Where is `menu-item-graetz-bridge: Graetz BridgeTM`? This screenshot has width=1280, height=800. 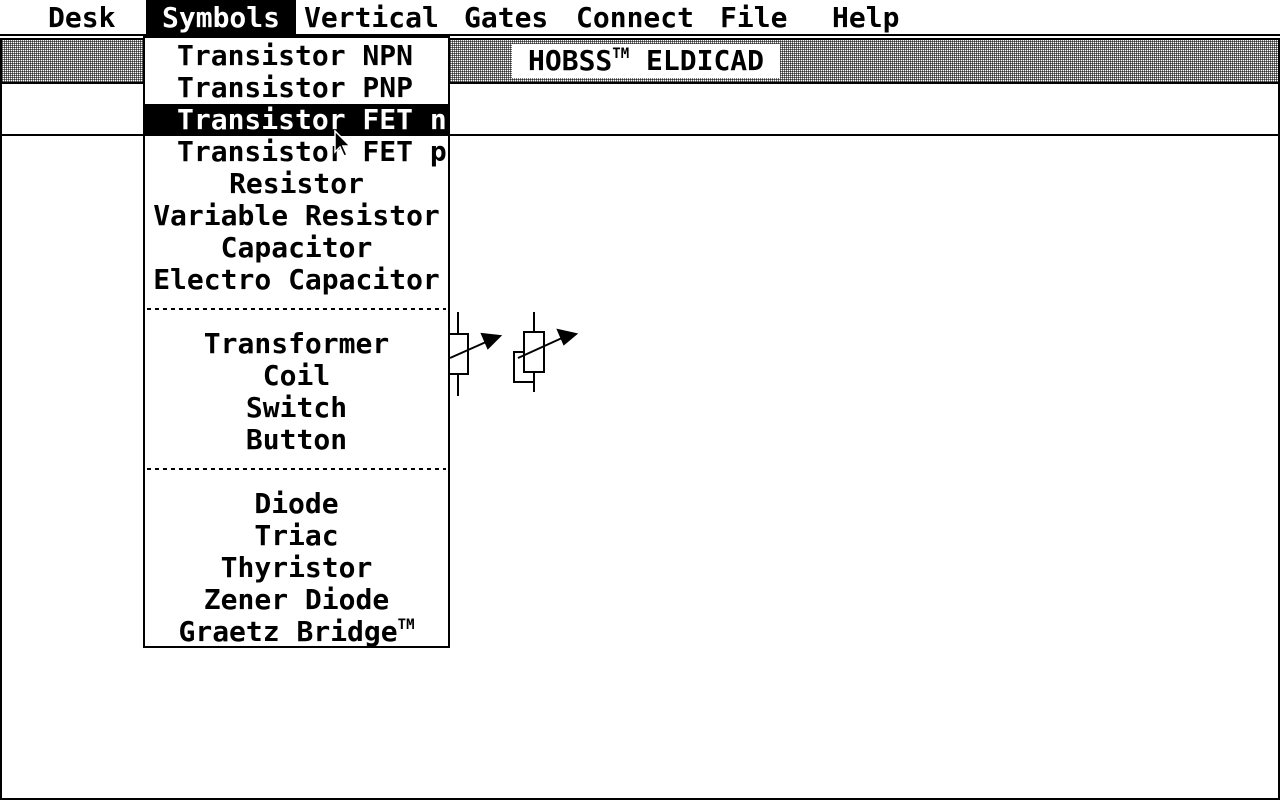
menu-item-graetz-bridge: Graetz BridgeTM is located at coordinates (296, 632).